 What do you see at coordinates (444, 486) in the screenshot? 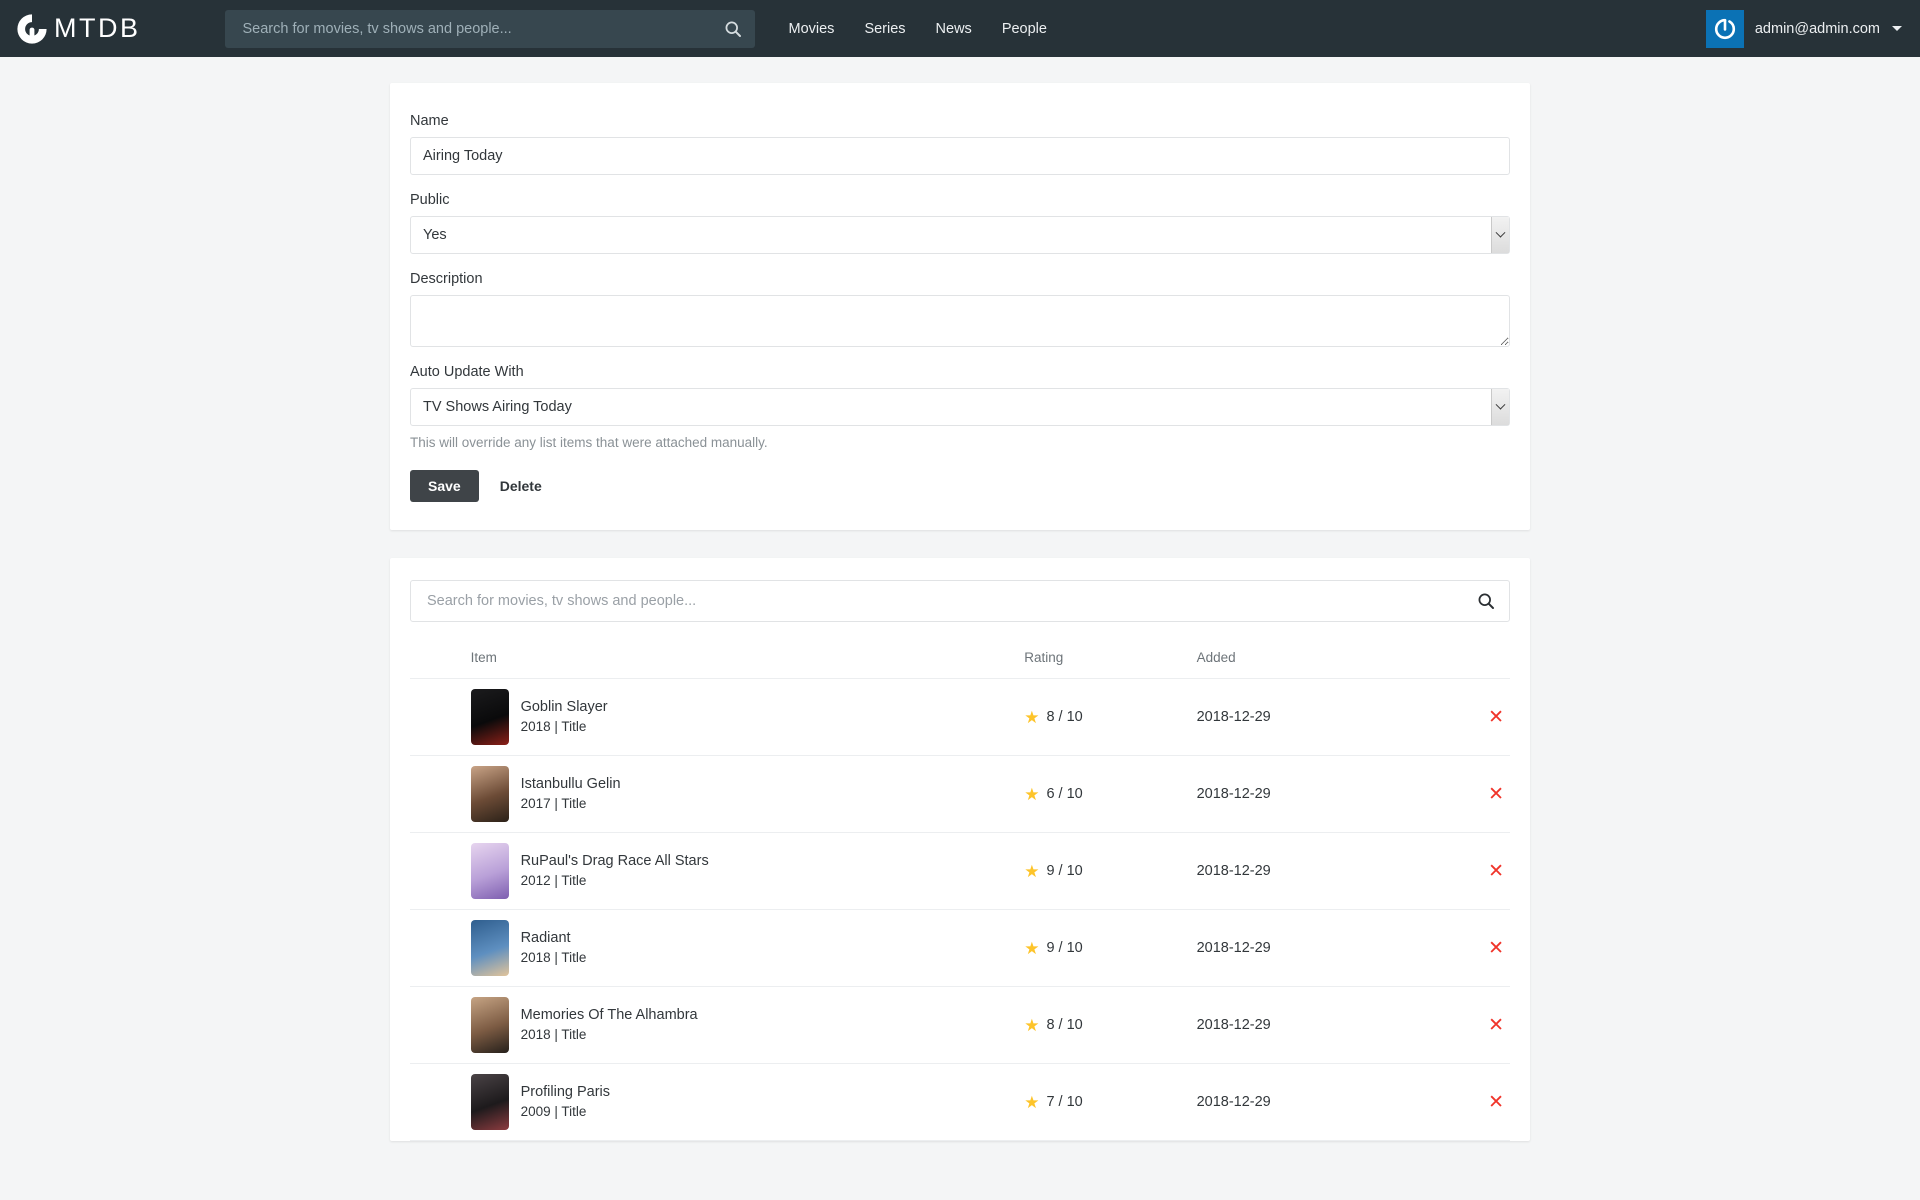
I see `save-button: Save` at bounding box center [444, 486].